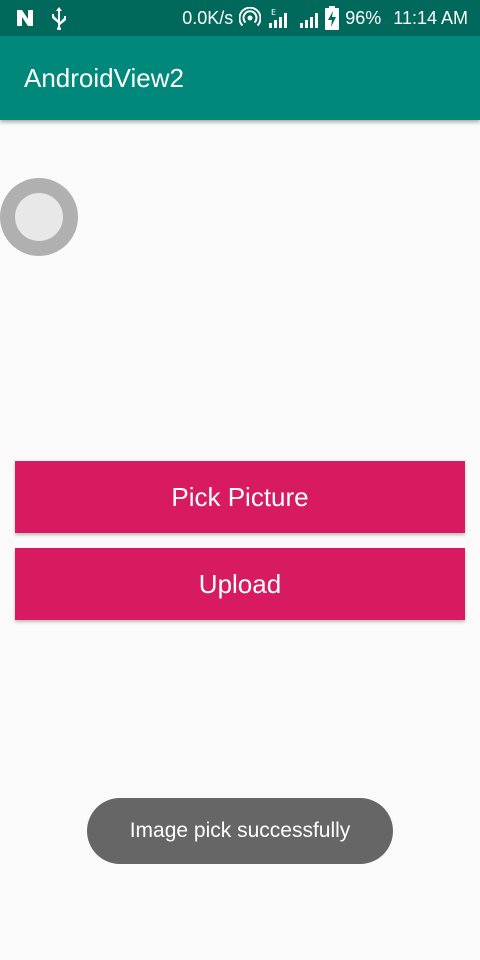 Image resolution: width=480 pixels, height=960 pixels. I want to click on image-placeholder-core, so click(39, 217).